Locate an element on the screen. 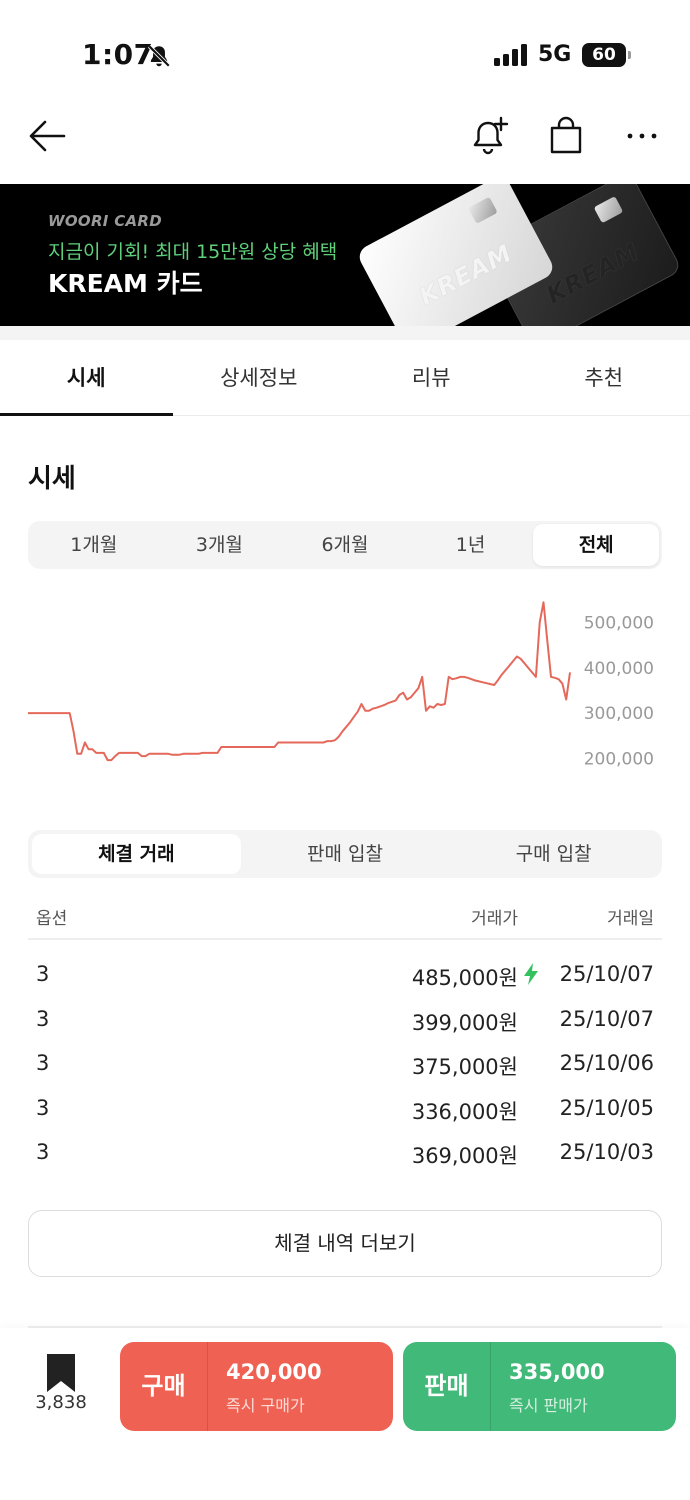 Image resolution: width=690 pixels, height=1500 pixels. sell-subtitle: 즉시 판매가 is located at coordinates (548, 1405).